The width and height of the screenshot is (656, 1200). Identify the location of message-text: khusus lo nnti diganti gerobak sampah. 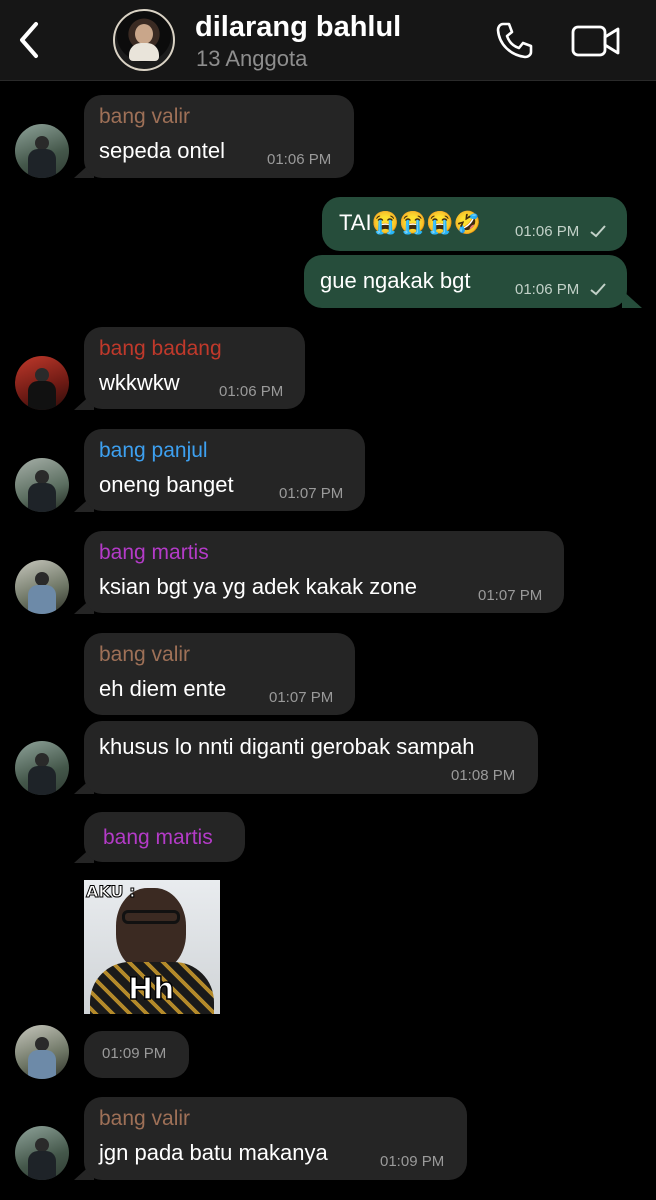
(287, 746).